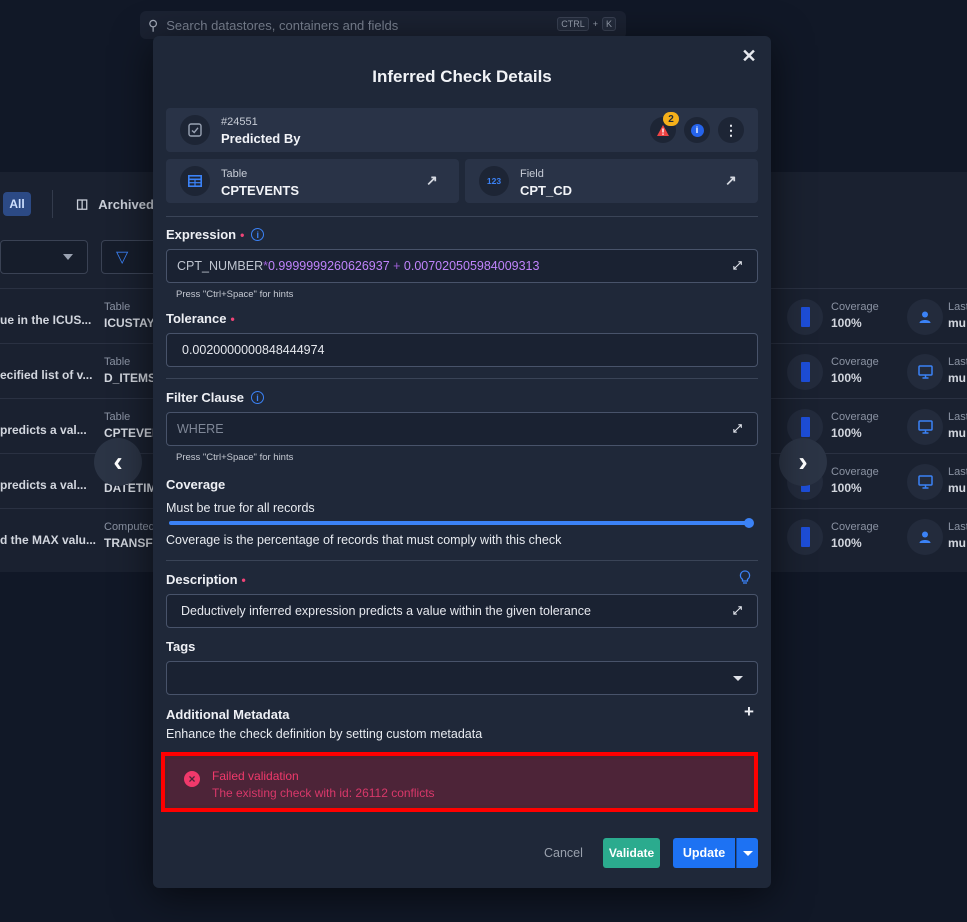 This screenshot has height=922, width=967. Describe the element at coordinates (462, 350) in the screenshot. I see `tolerance-input: 0.0020000000848444974` at that location.